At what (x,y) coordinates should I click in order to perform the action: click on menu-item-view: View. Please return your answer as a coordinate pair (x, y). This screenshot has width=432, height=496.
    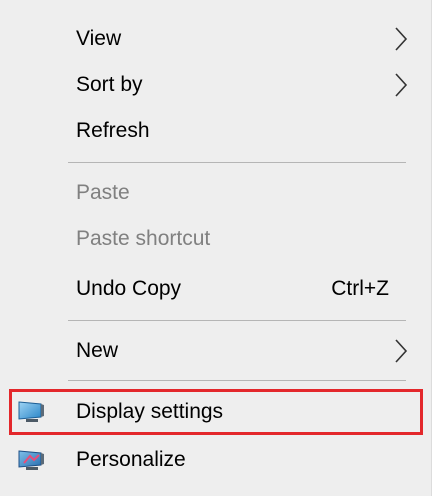
    Looking at the image, I should click on (216, 39).